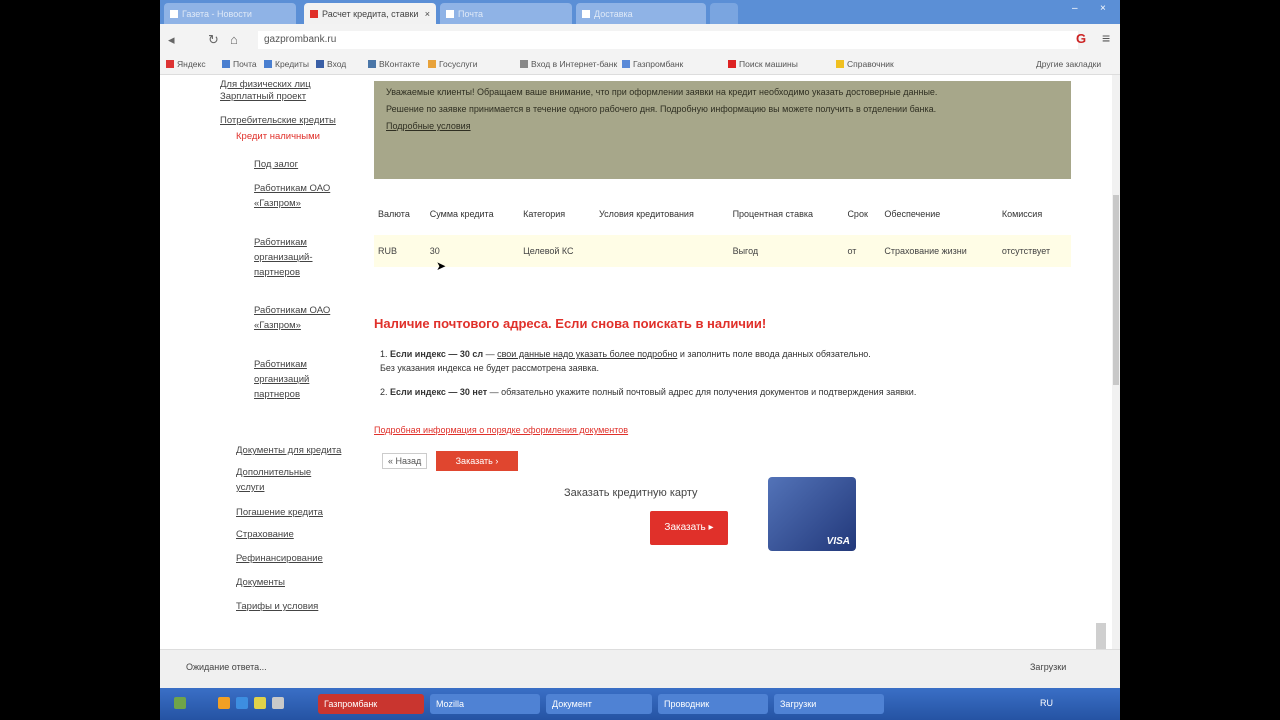 This screenshot has height=720, width=1280. What do you see at coordinates (290, 120) in the screenshot?
I see `sidebar-item: Потребительские кредиты` at bounding box center [290, 120].